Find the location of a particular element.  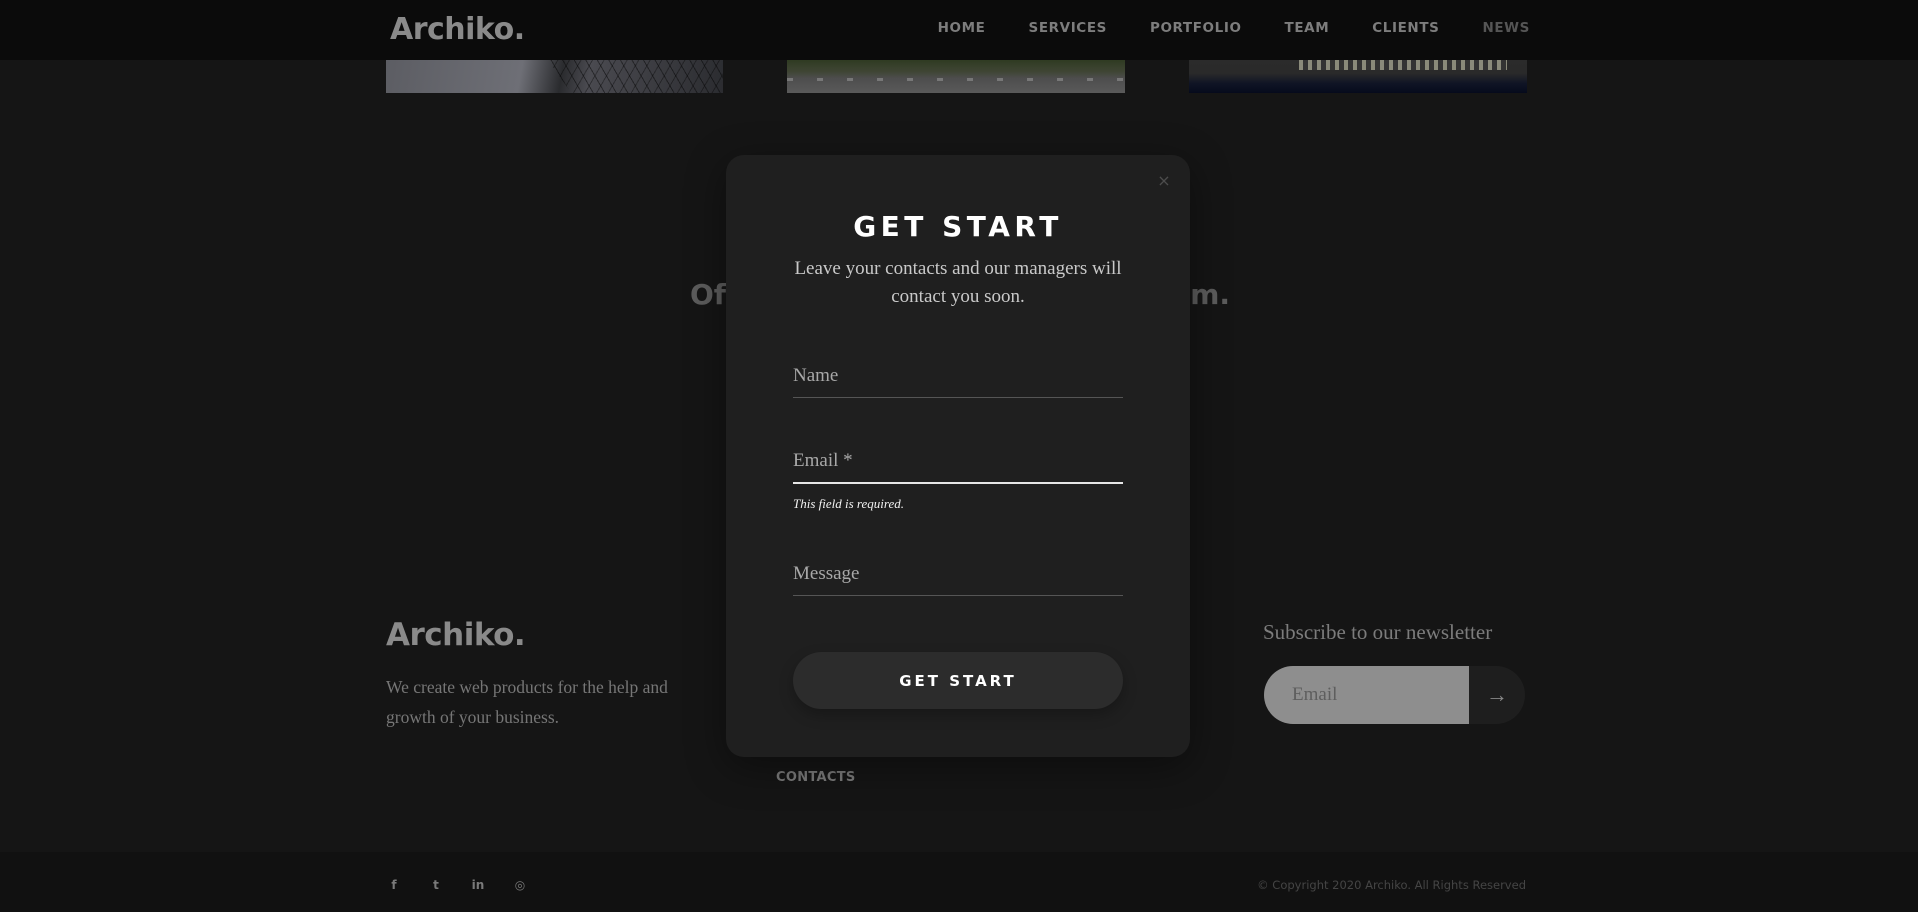

message-field-wrapper is located at coordinates (958, 579).